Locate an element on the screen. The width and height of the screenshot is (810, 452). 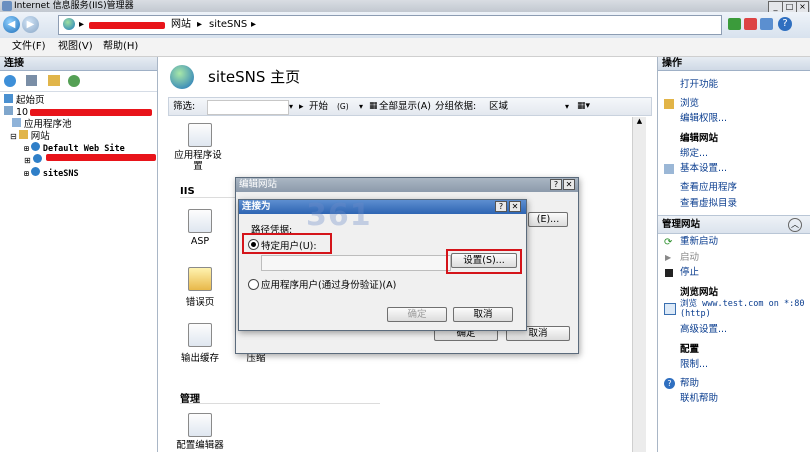
feature-error-pages: 错误页 is located at coordinates (200, 301).